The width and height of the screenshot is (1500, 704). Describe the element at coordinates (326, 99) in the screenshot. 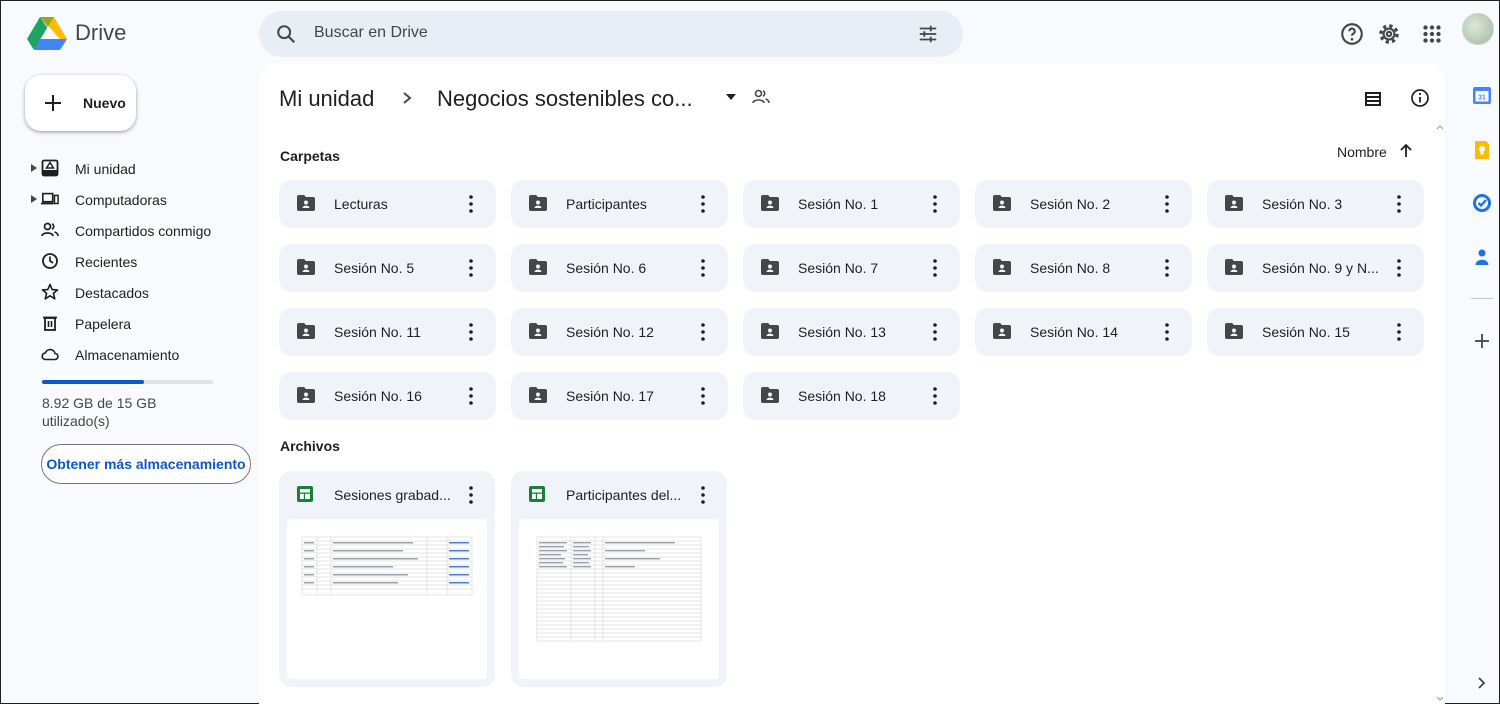

I see `breadcrumb-root: Mi unidad` at that location.